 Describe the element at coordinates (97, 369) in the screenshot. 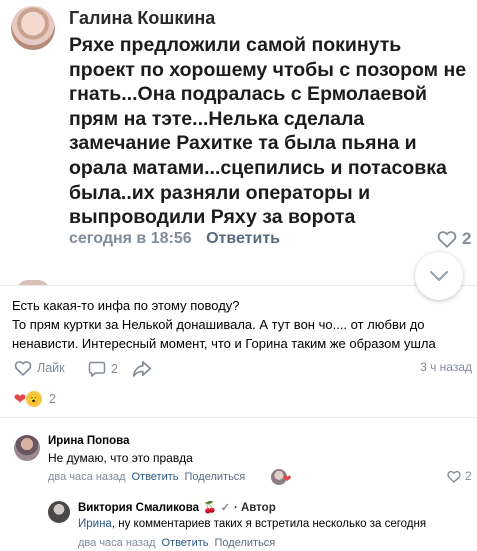

I see `comment-icon` at that location.